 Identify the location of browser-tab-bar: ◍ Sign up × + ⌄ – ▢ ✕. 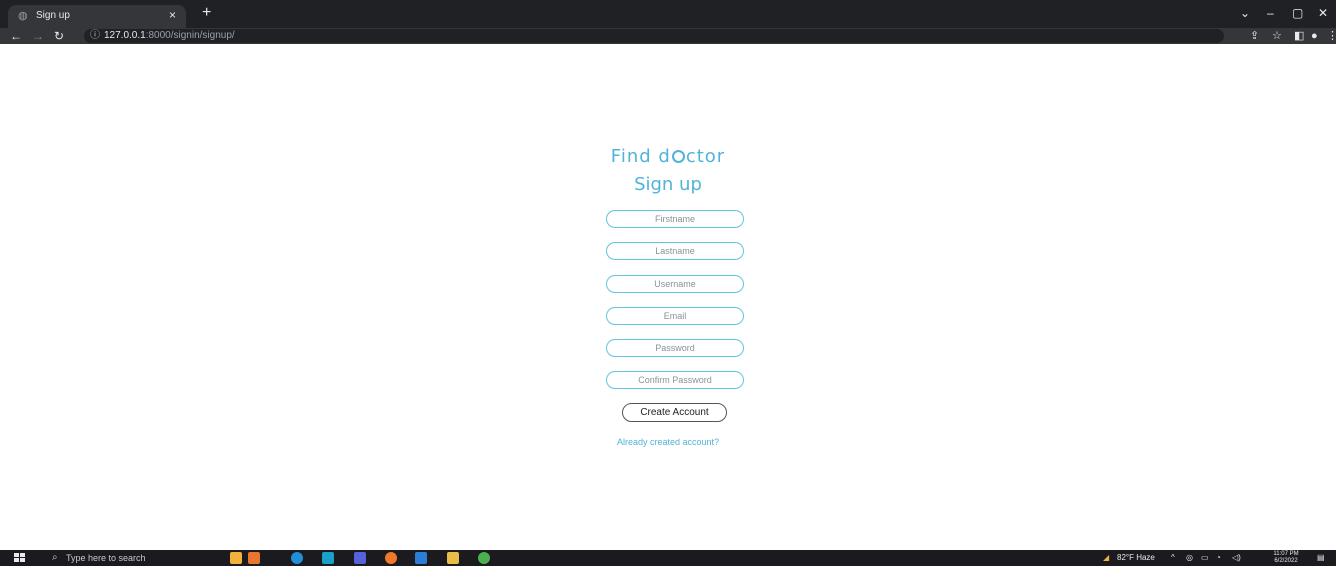
(668, 14).